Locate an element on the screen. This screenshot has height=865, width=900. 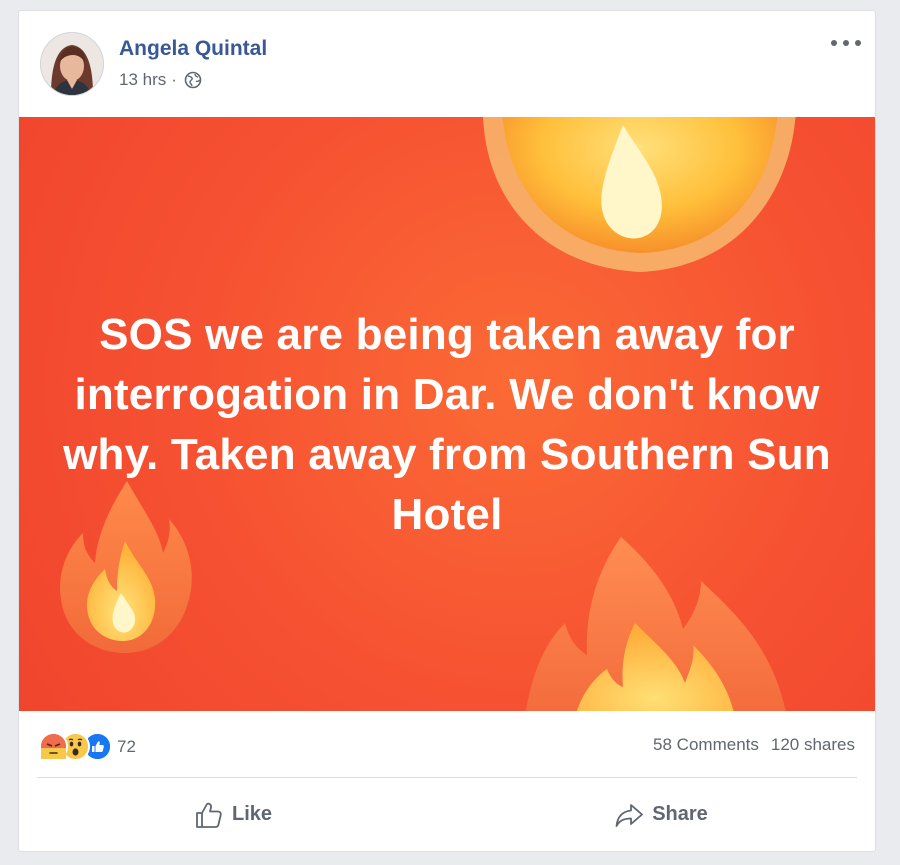
avatar is located at coordinates (72, 64).